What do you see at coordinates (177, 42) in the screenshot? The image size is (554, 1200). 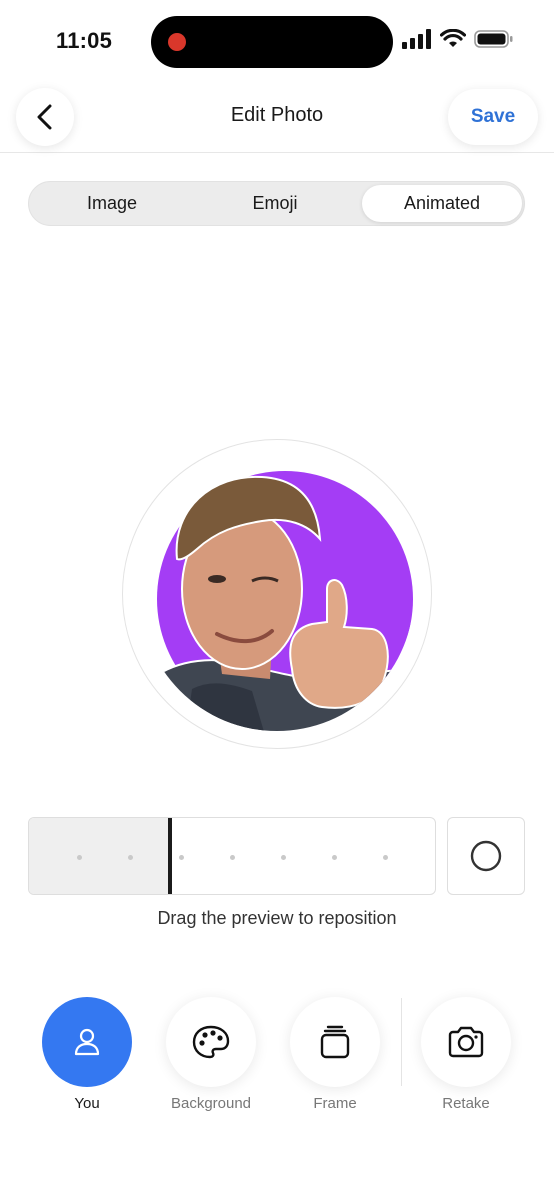 I see `recording-indicator` at bounding box center [177, 42].